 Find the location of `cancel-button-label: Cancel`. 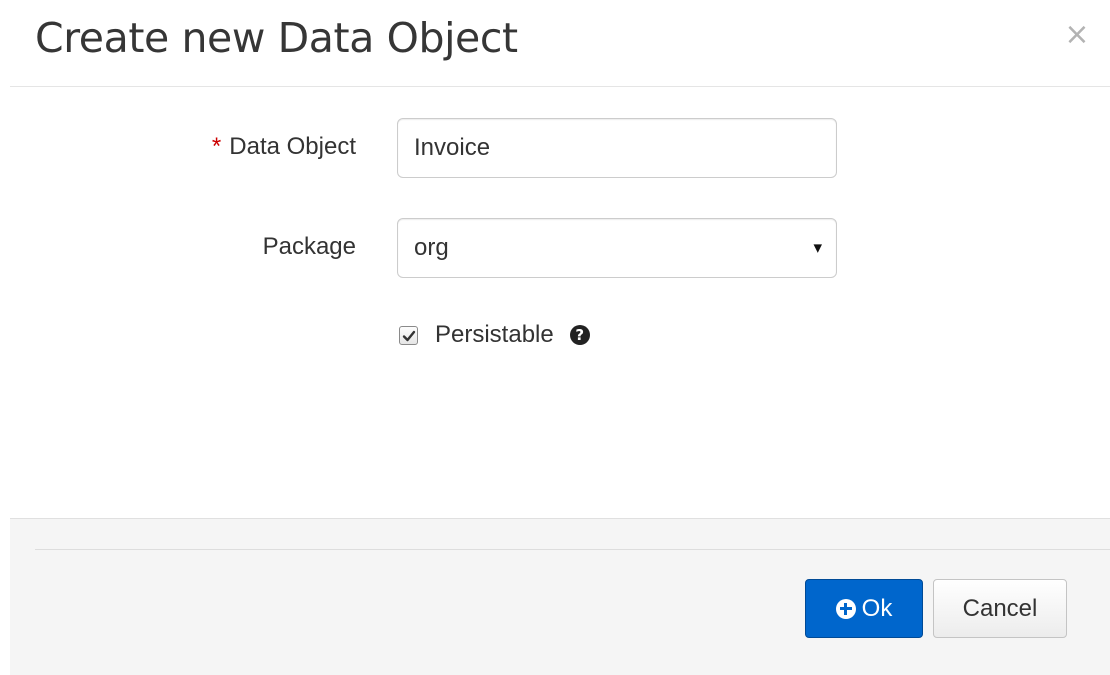

cancel-button-label: Cancel is located at coordinates (1000, 608).